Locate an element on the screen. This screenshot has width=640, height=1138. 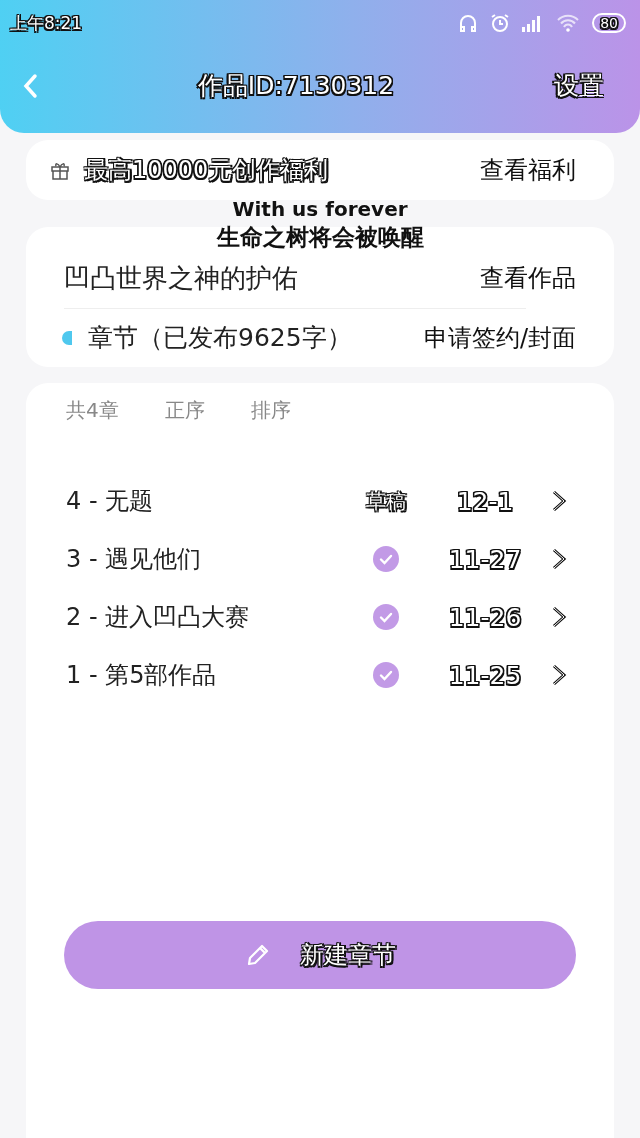
view-welfare-link: 查看福利 is located at coordinates (528, 170).